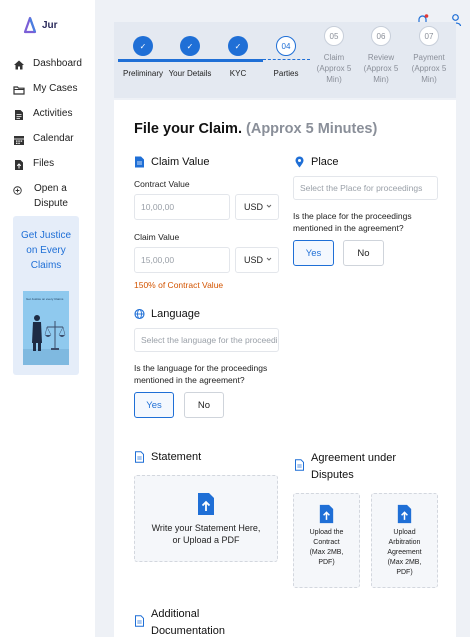 This screenshot has height=637, width=470. I want to click on upload-arbitration-label: Upload Arbitration Agreement, so click(404, 542).